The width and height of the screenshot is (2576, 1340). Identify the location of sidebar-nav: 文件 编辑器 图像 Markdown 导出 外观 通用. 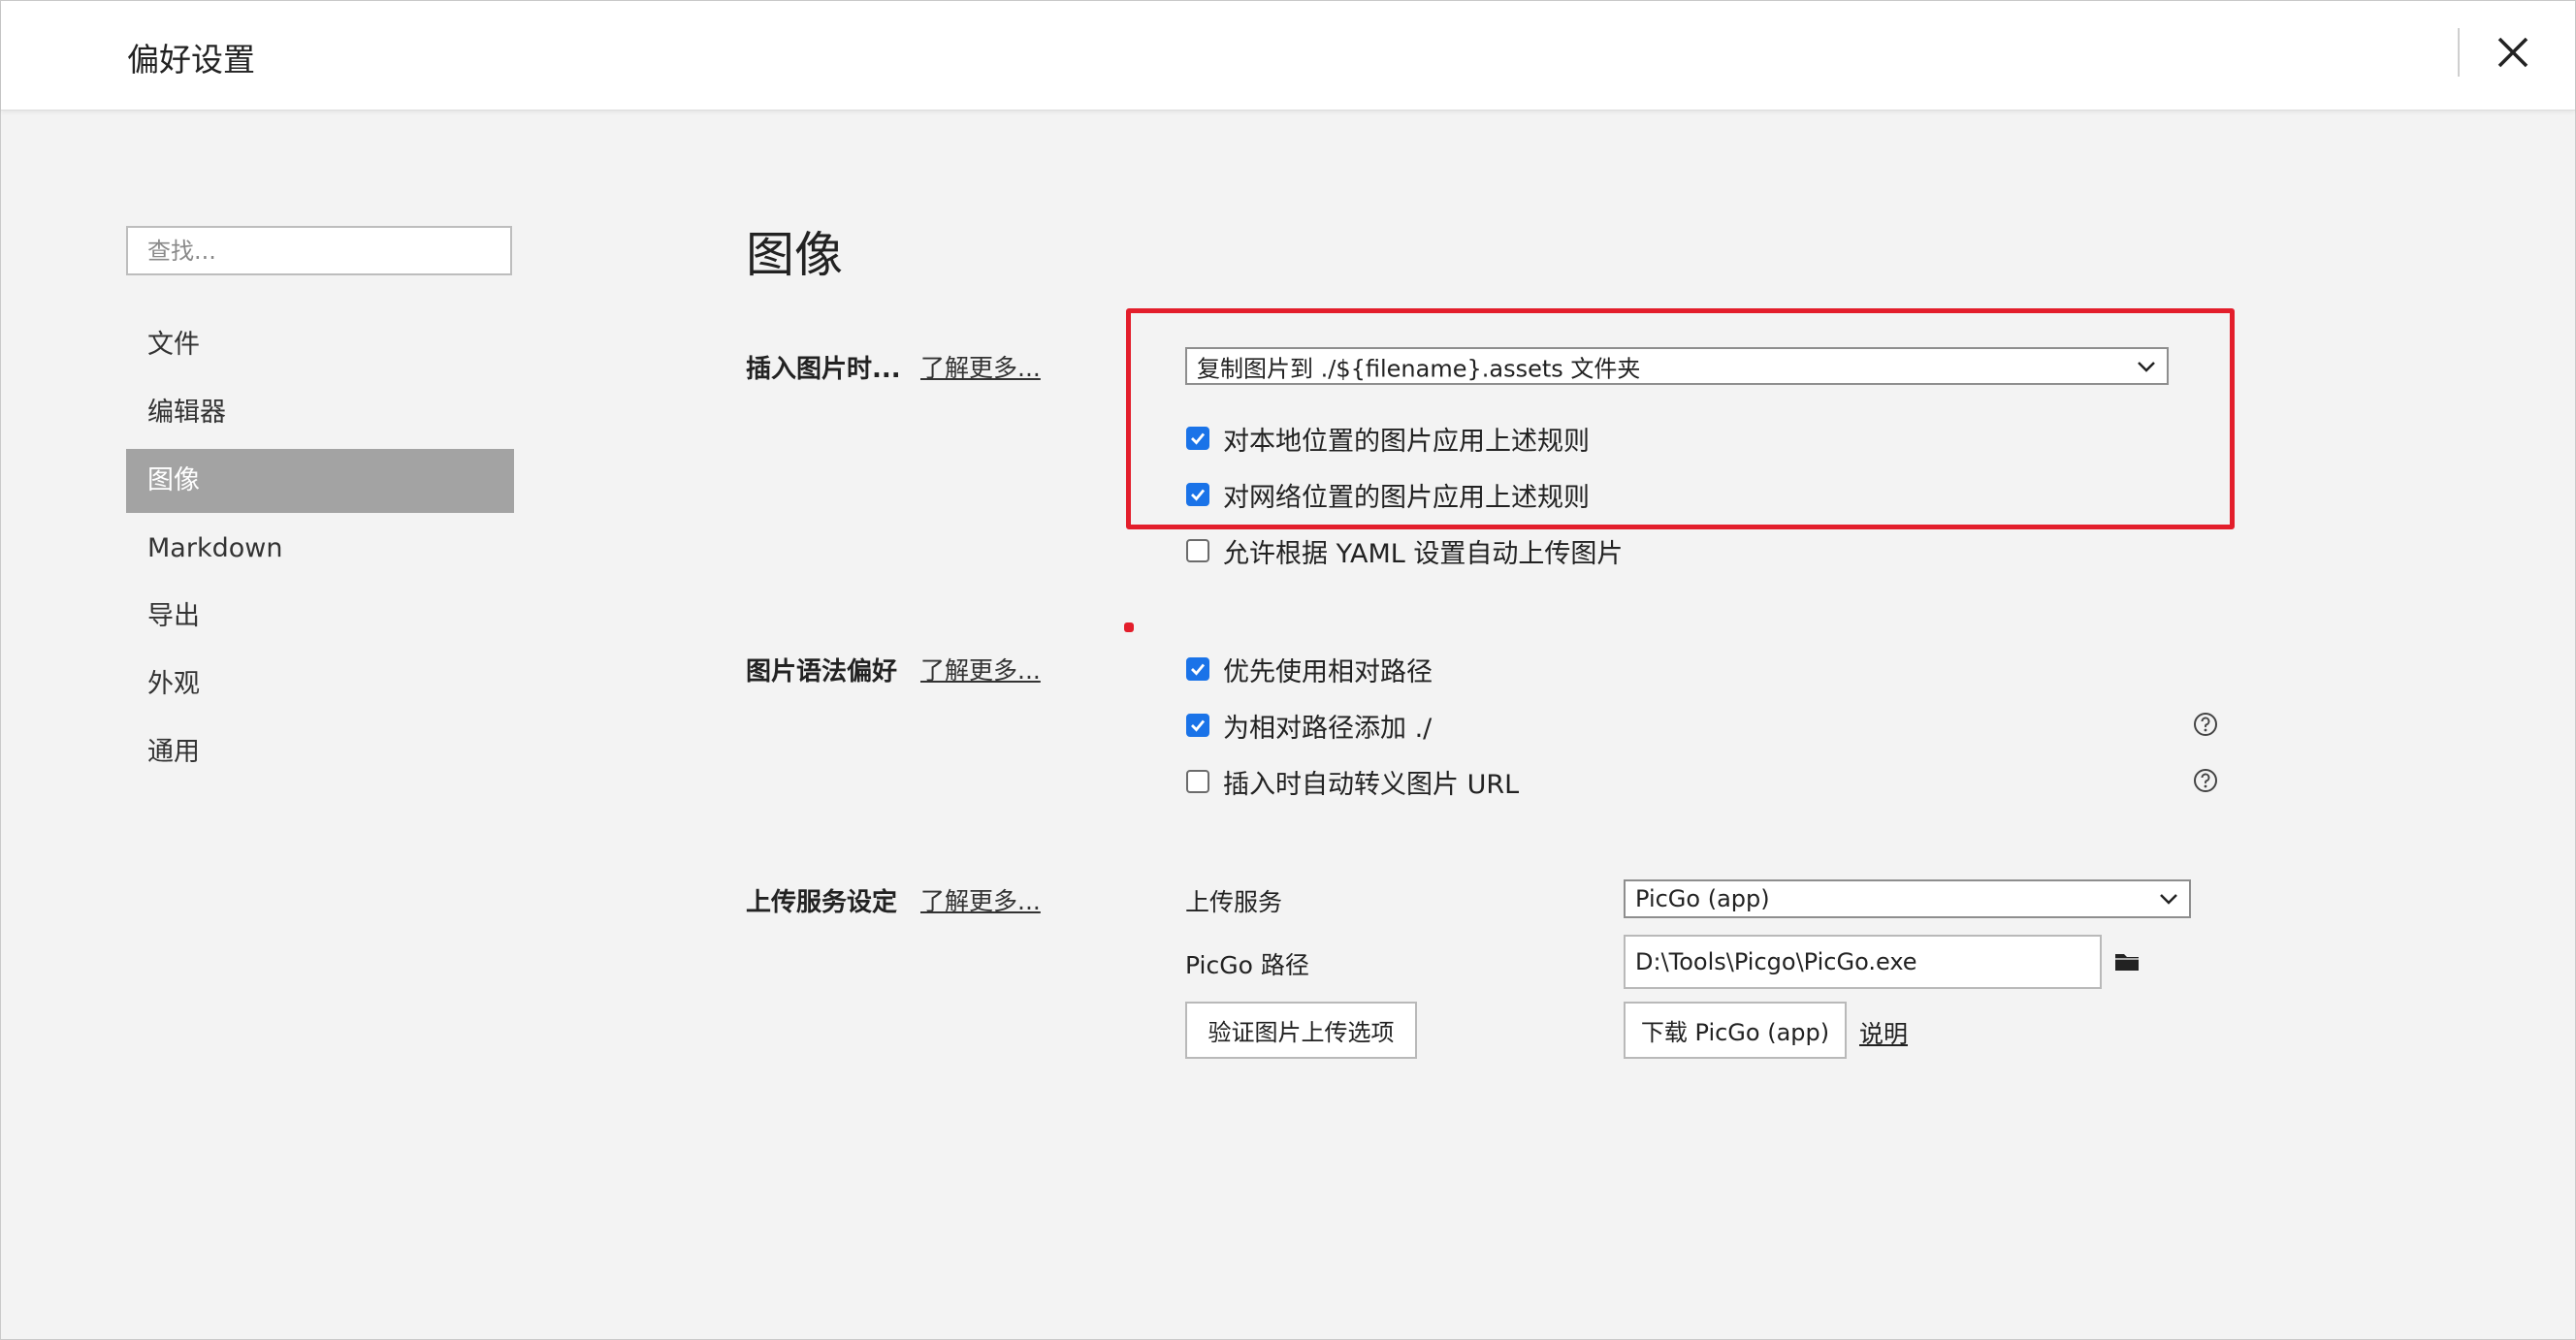
(320, 550).